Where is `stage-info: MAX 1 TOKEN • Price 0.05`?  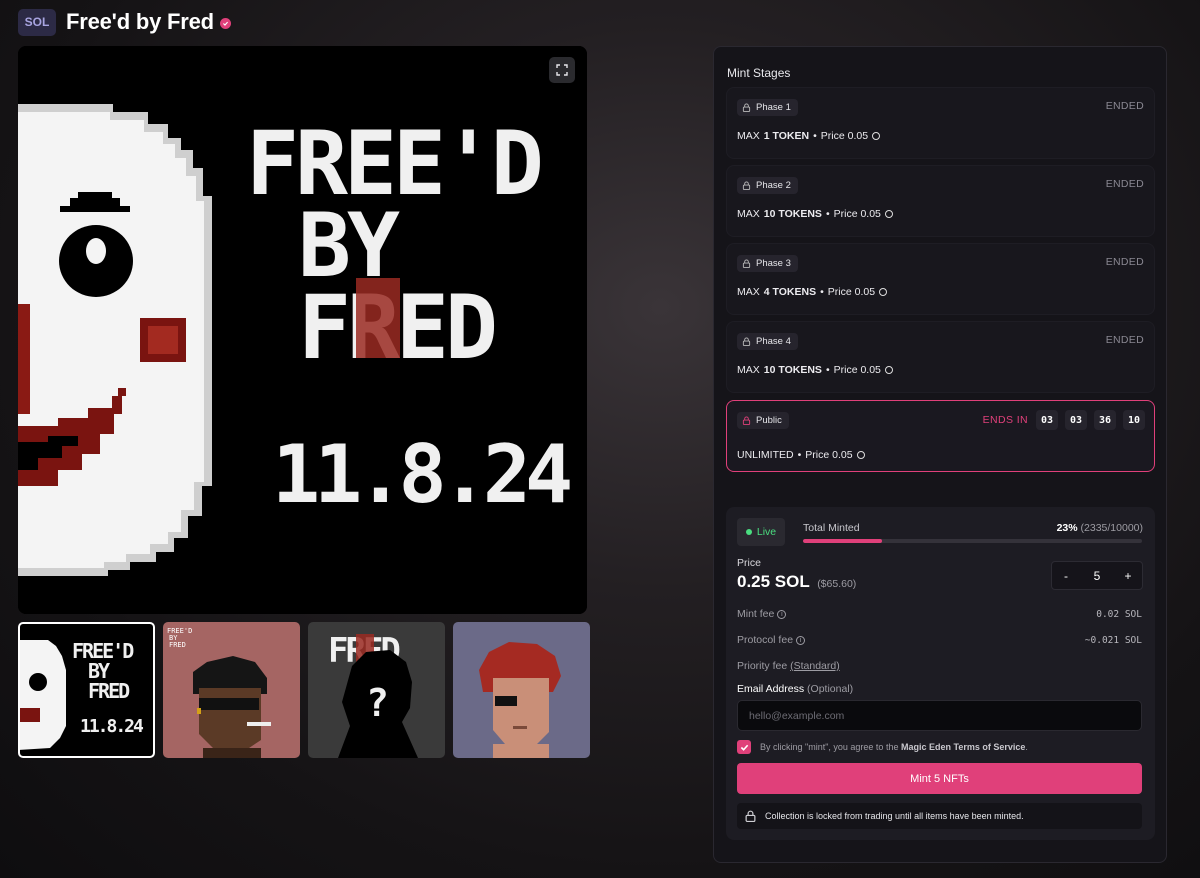 stage-info: MAX 1 TOKEN • Price 0.05 is located at coordinates (809, 136).